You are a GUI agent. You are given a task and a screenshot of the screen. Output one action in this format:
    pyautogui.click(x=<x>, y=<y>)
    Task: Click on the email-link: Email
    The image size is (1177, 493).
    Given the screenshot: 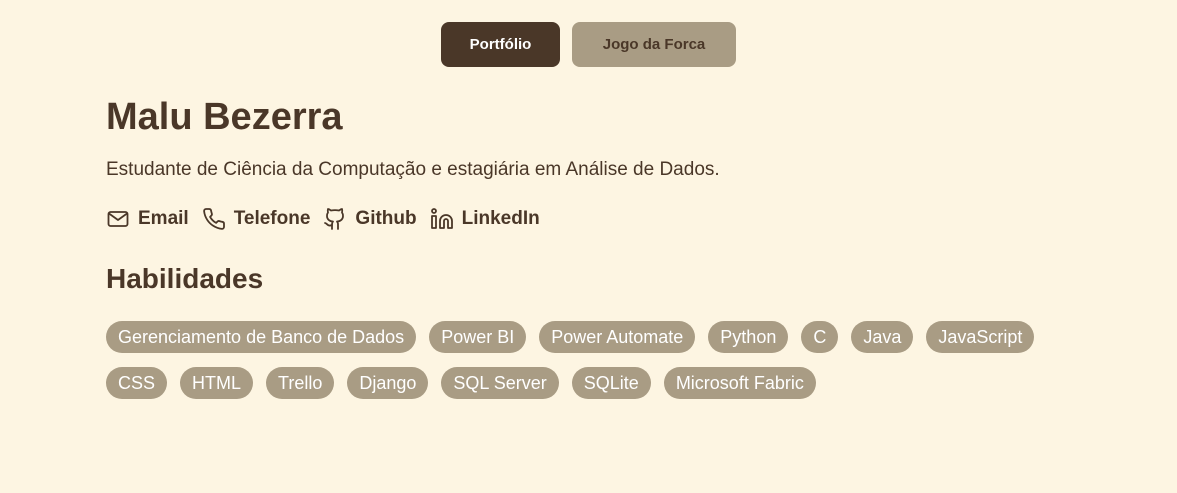 What is the action you would take?
    pyautogui.click(x=147, y=219)
    